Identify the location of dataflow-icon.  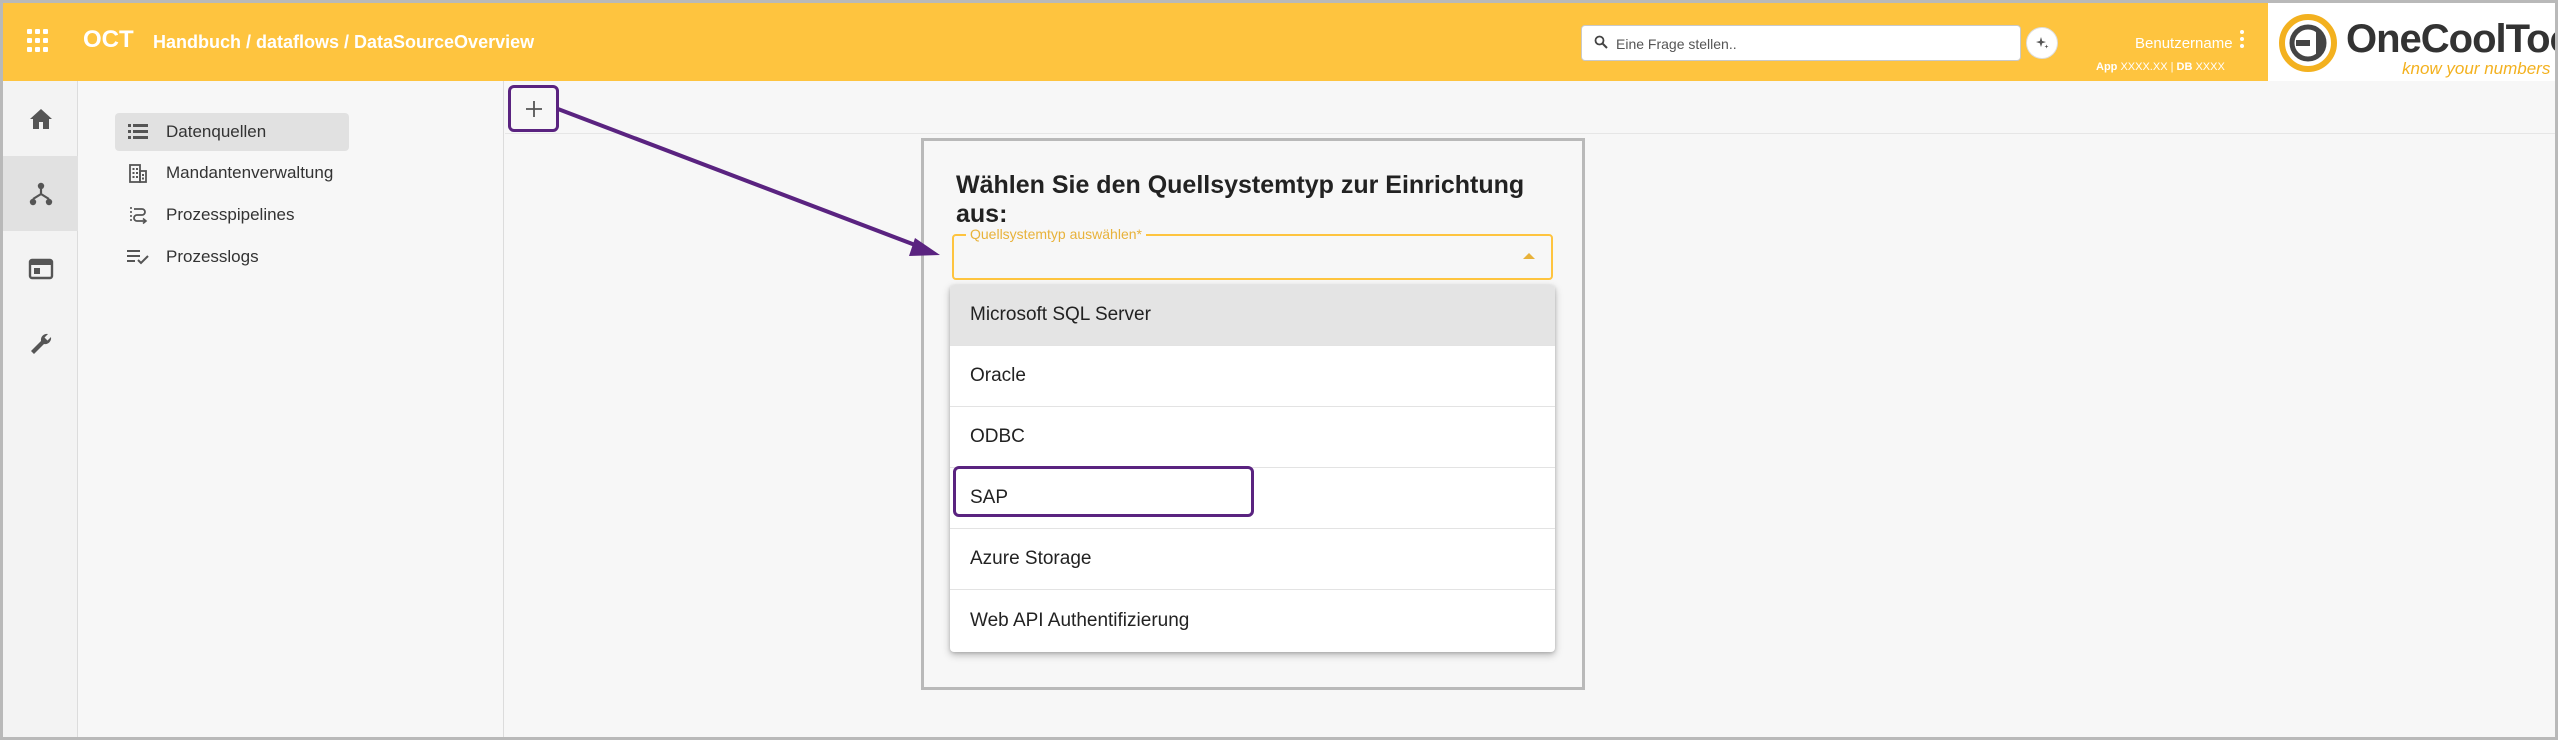
(40, 193).